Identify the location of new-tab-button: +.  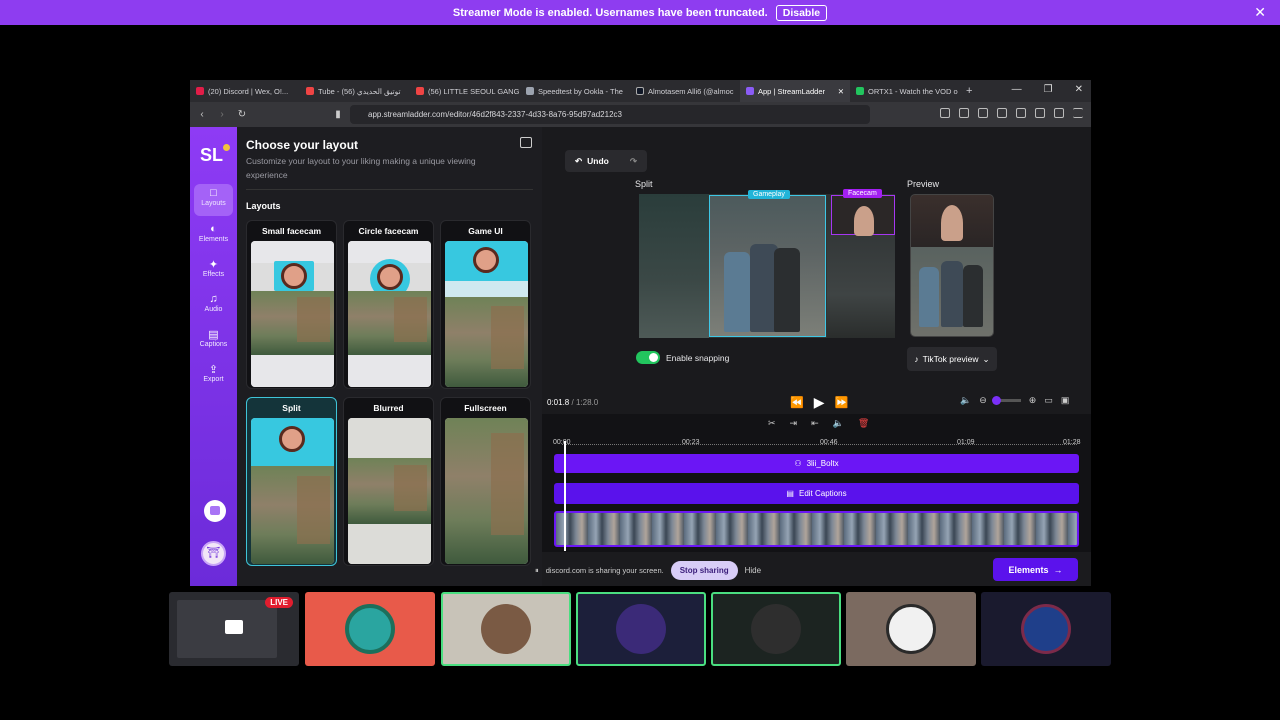
(969, 91).